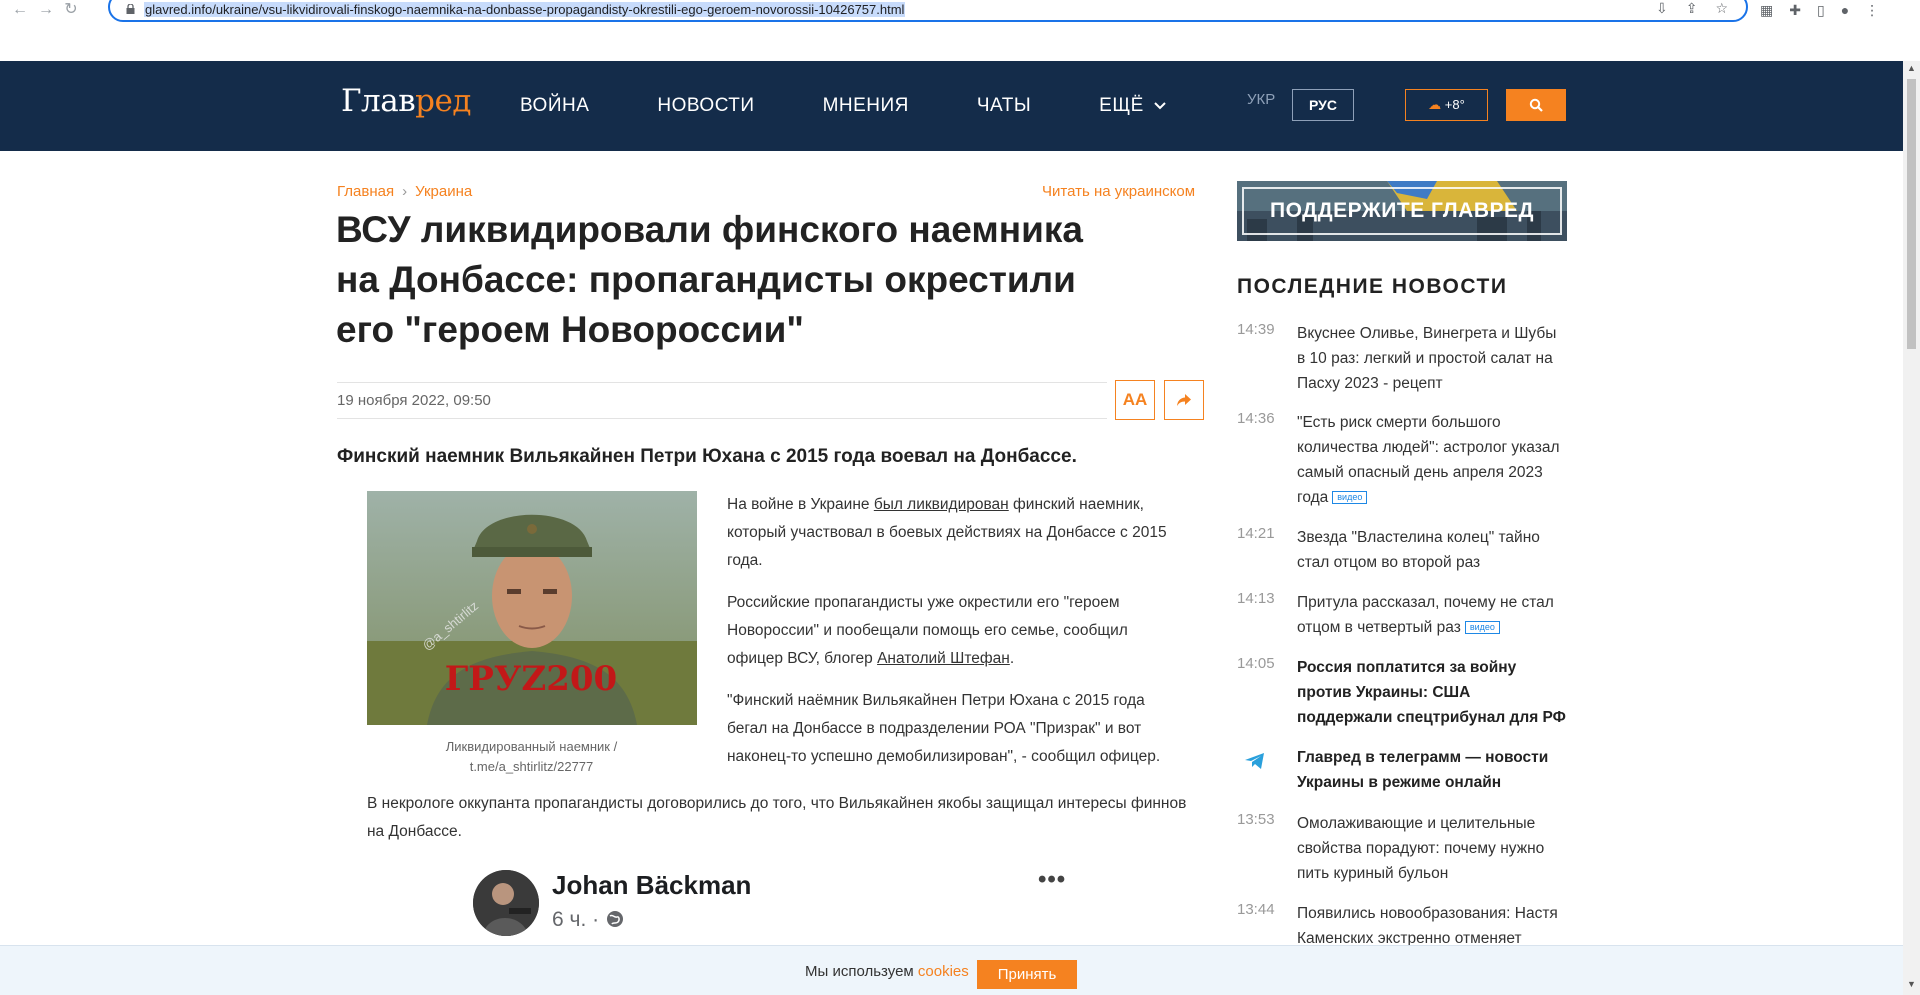 The image size is (1920, 995). I want to click on photo-overlay-text: ГРУZ200, so click(531, 679).